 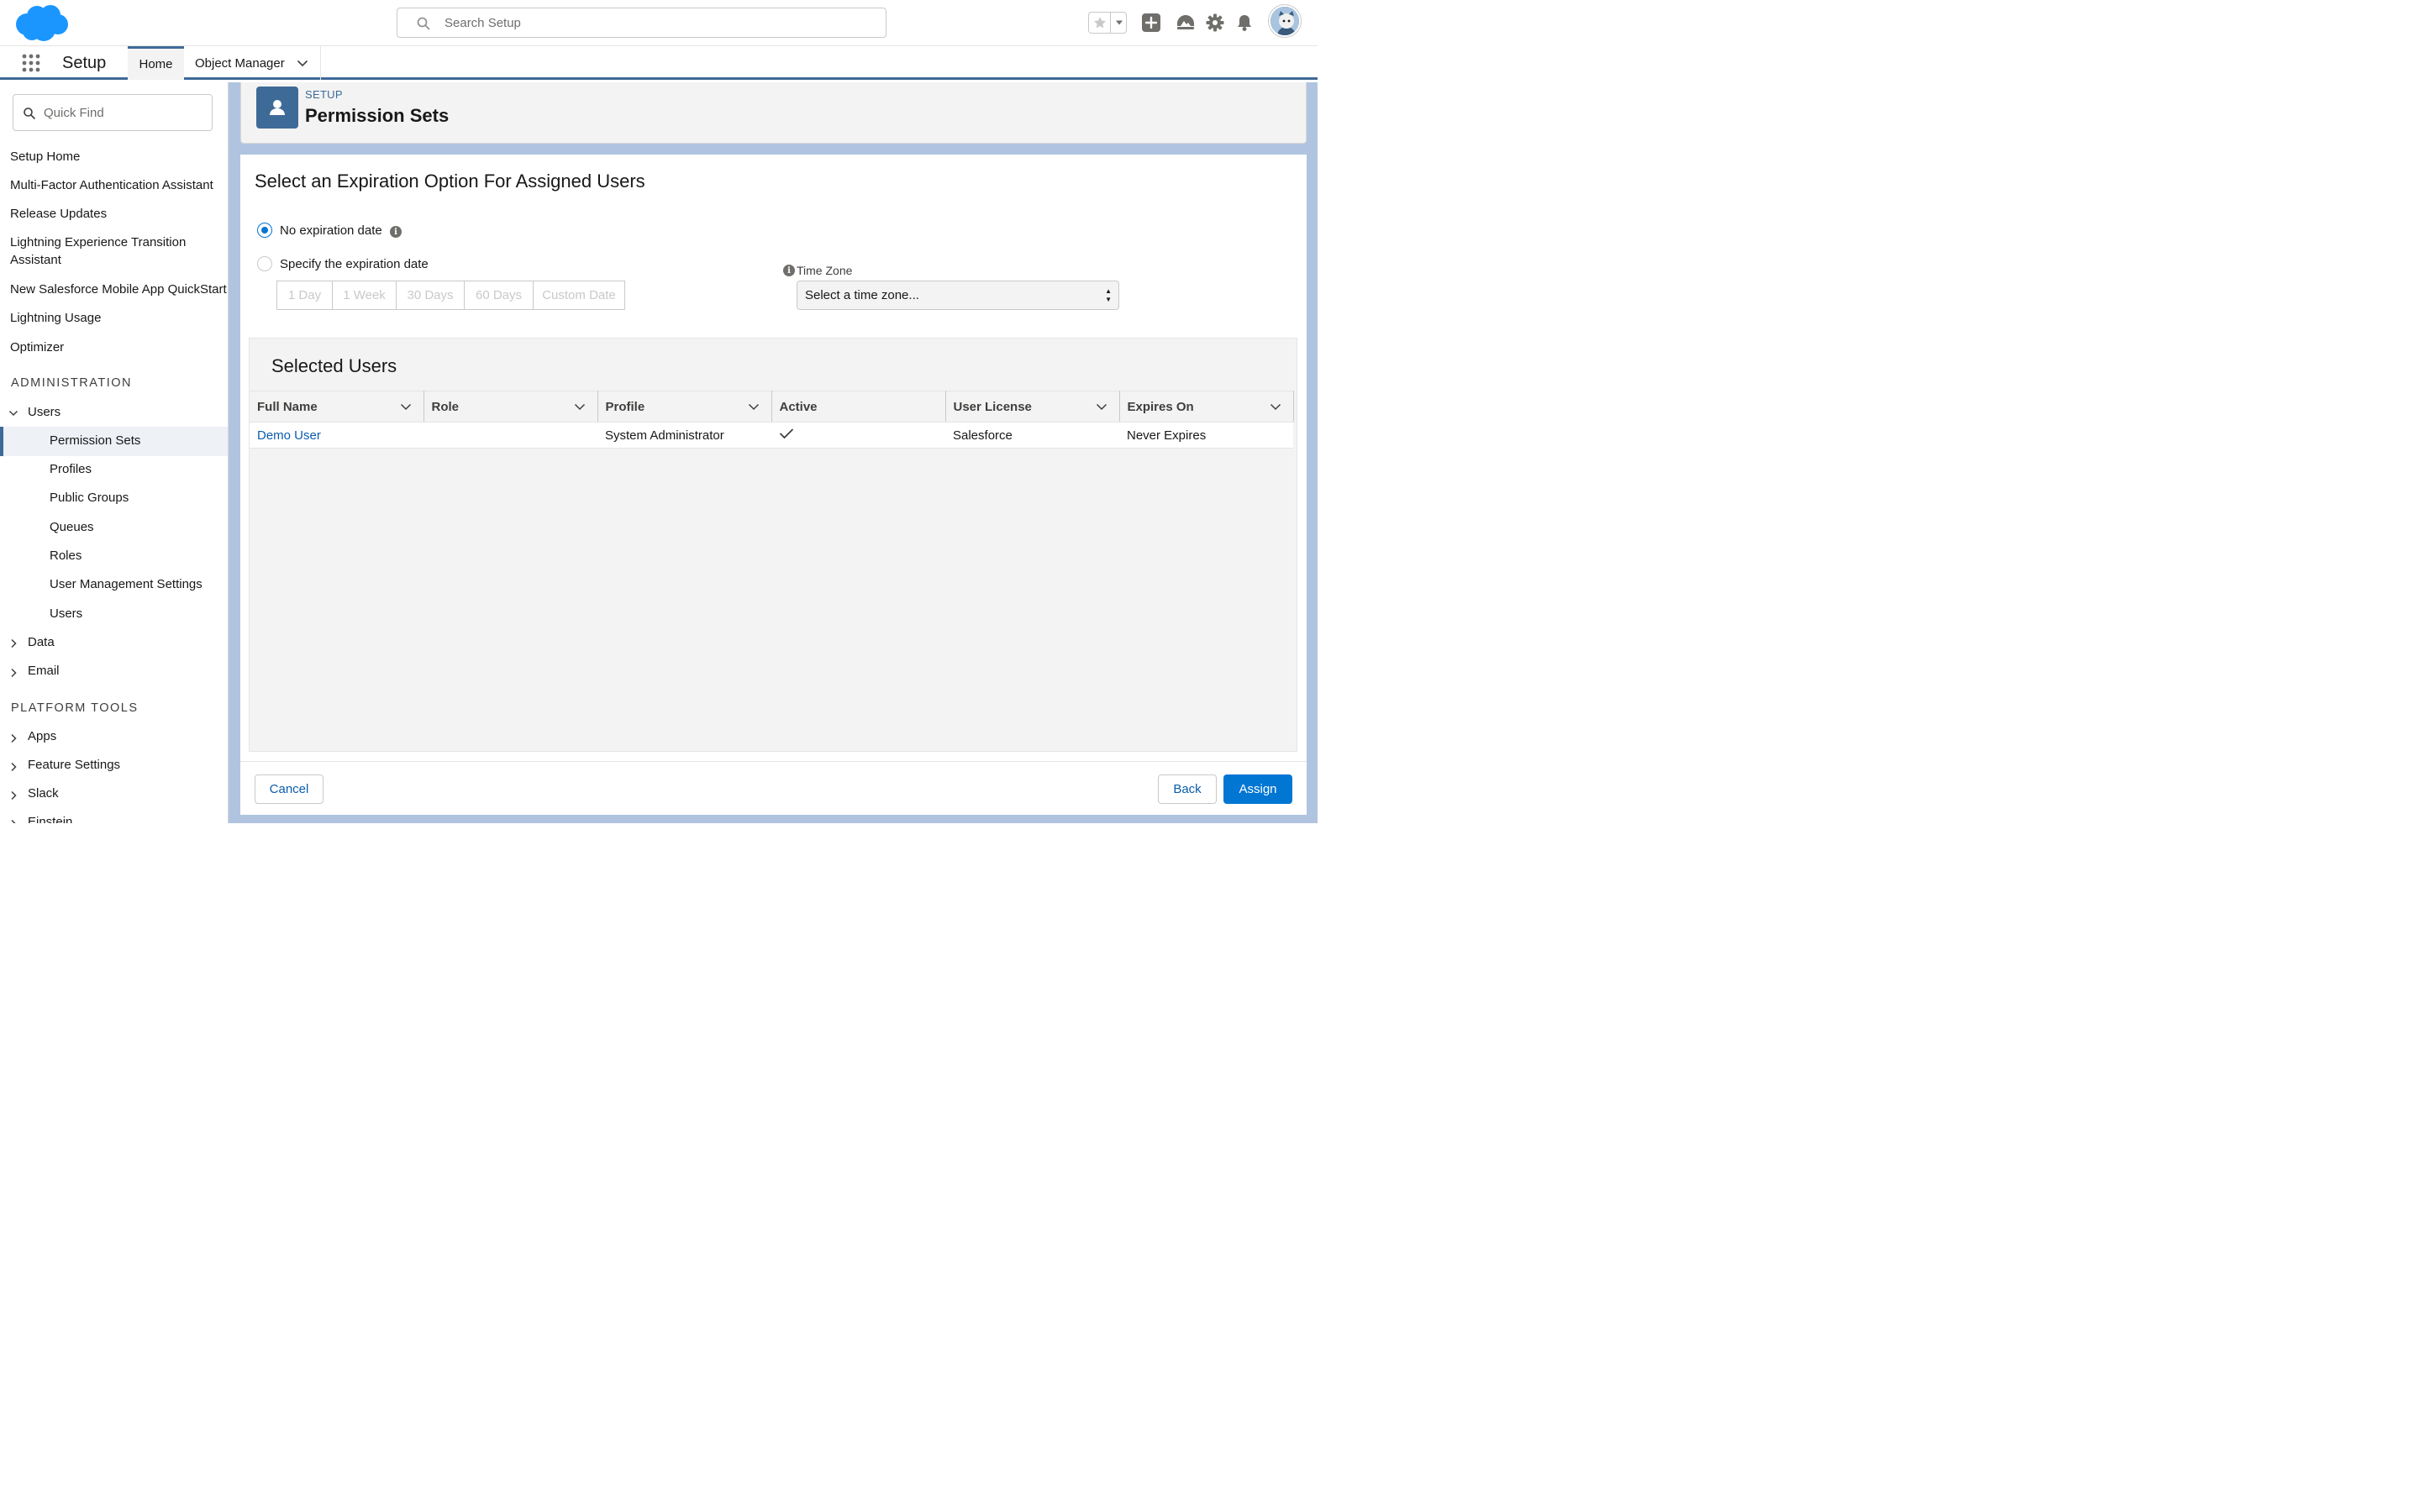 I want to click on salesforce-logo, so click(x=41, y=23).